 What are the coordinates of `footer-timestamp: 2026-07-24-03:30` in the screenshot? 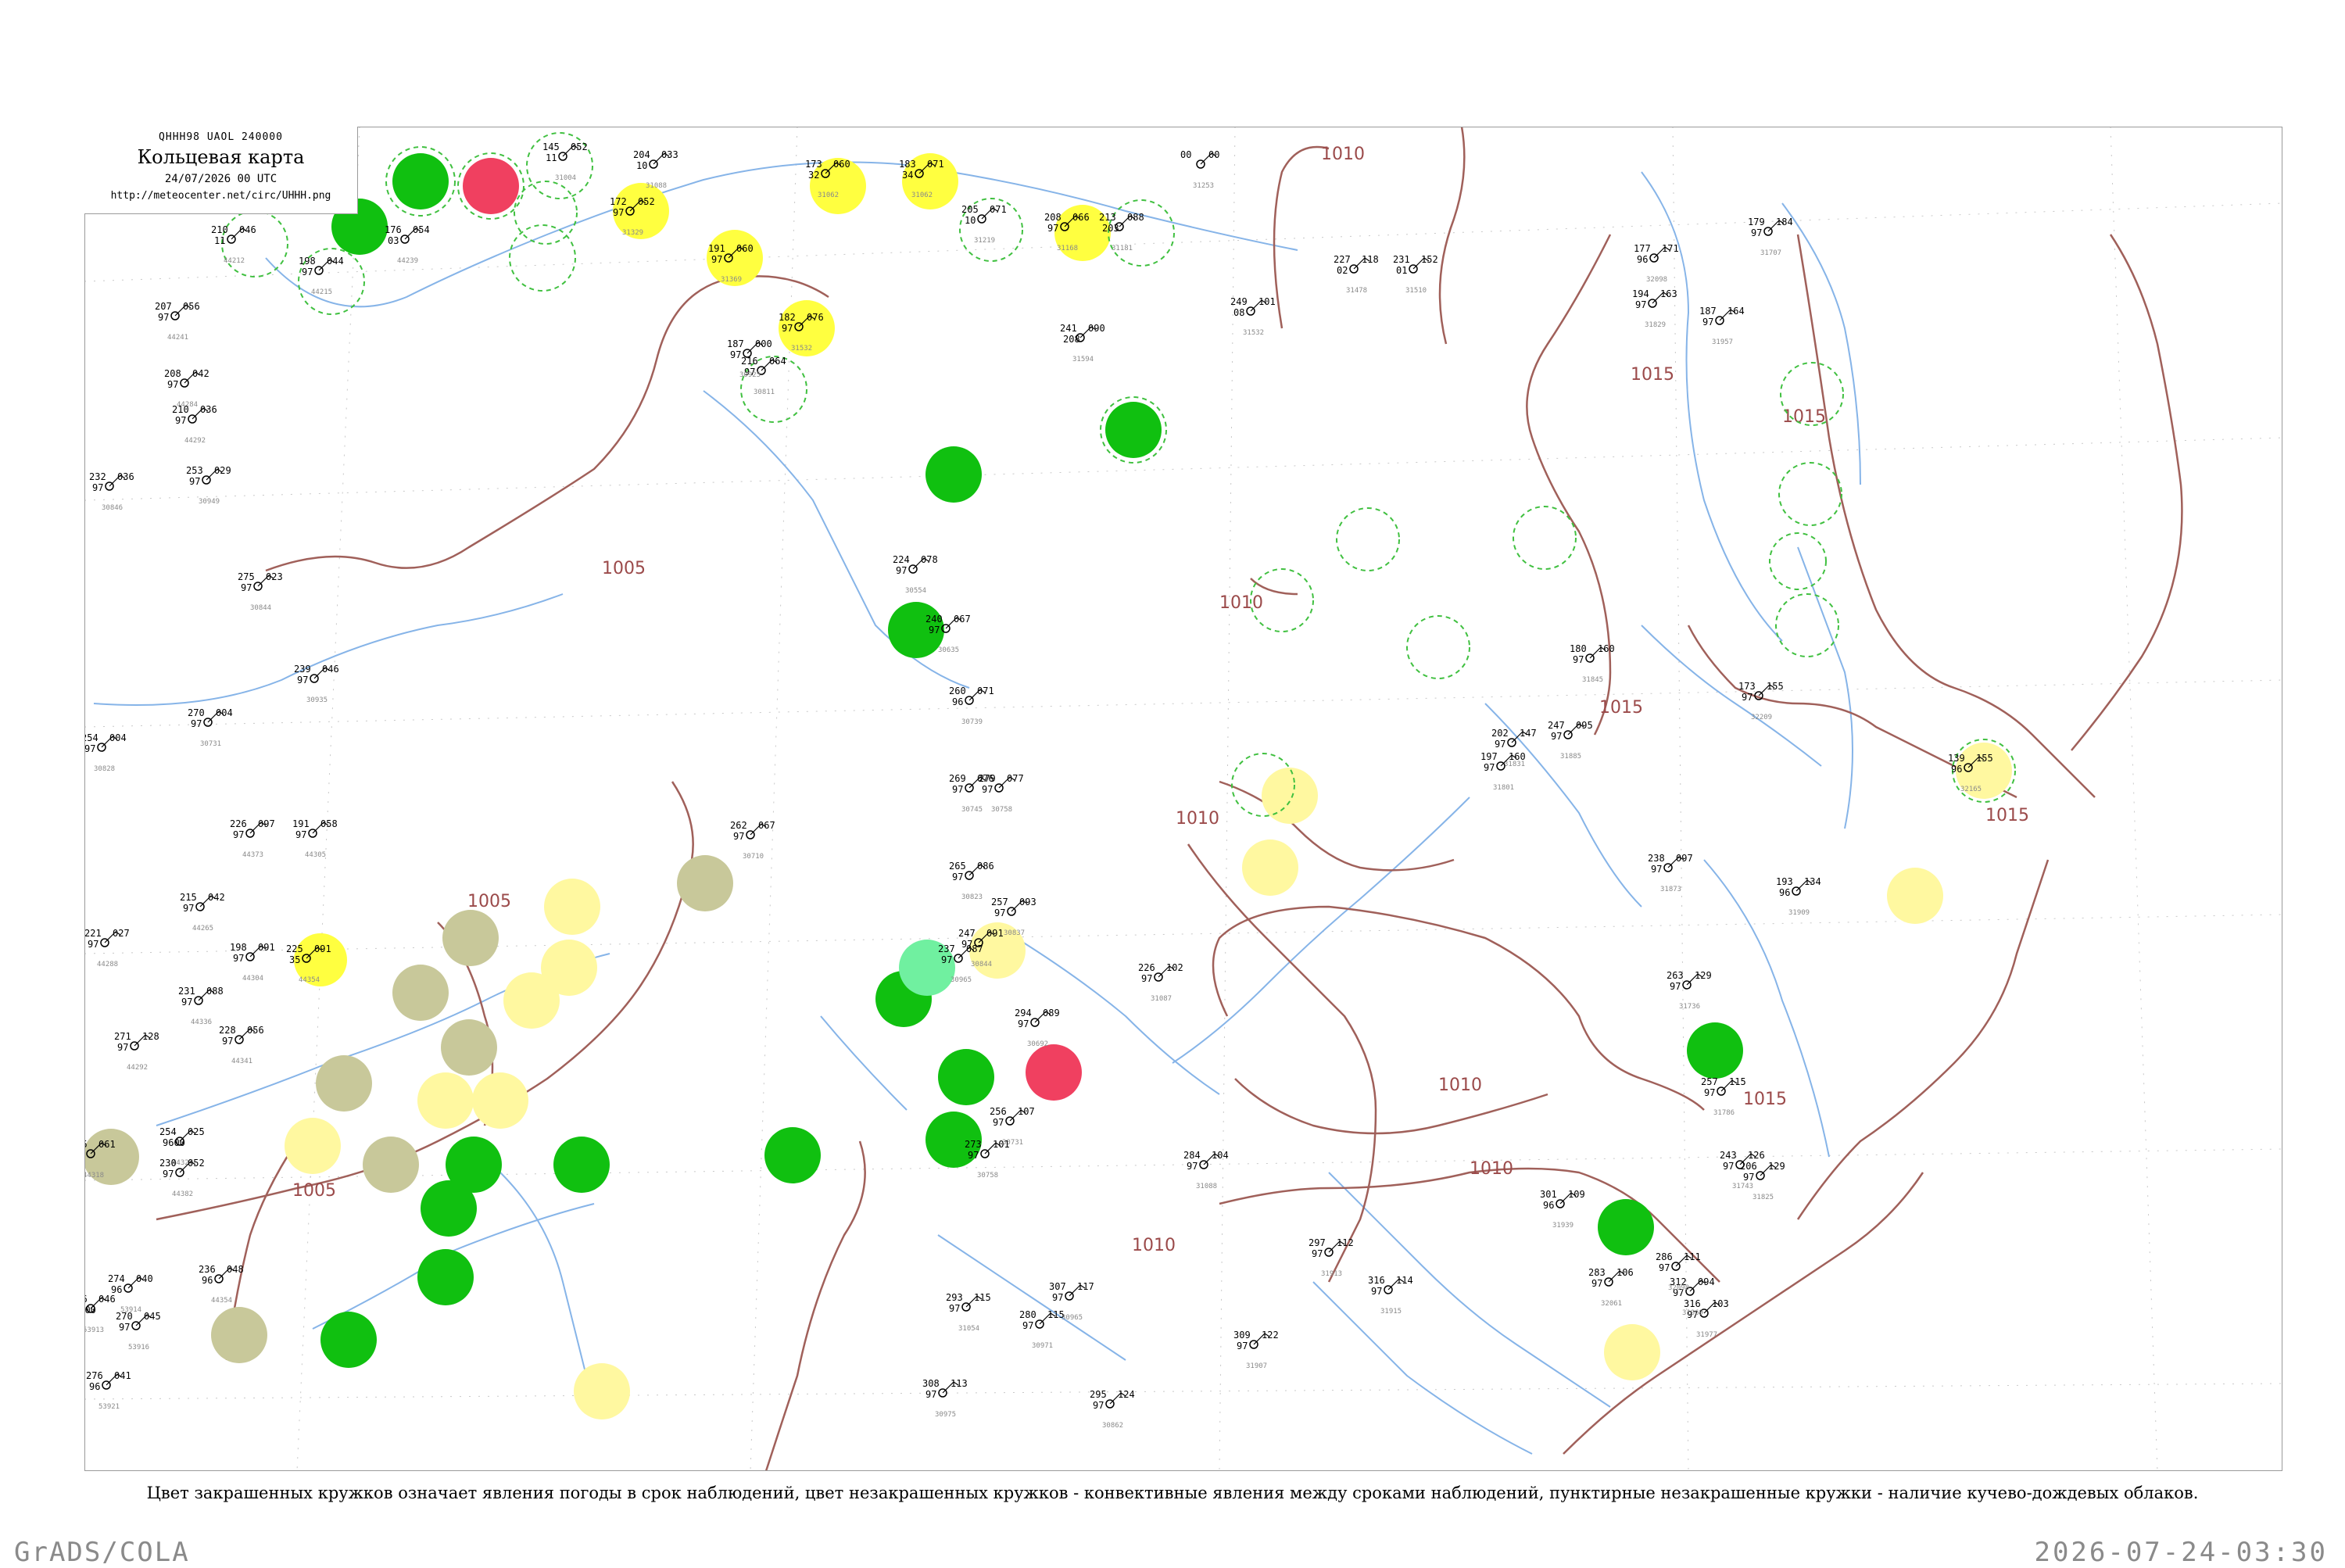 It's located at (2181, 1552).